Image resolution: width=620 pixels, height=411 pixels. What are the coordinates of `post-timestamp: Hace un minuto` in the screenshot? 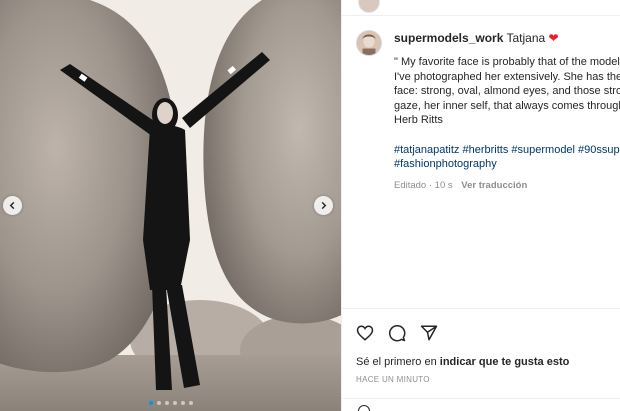 It's located at (393, 379).